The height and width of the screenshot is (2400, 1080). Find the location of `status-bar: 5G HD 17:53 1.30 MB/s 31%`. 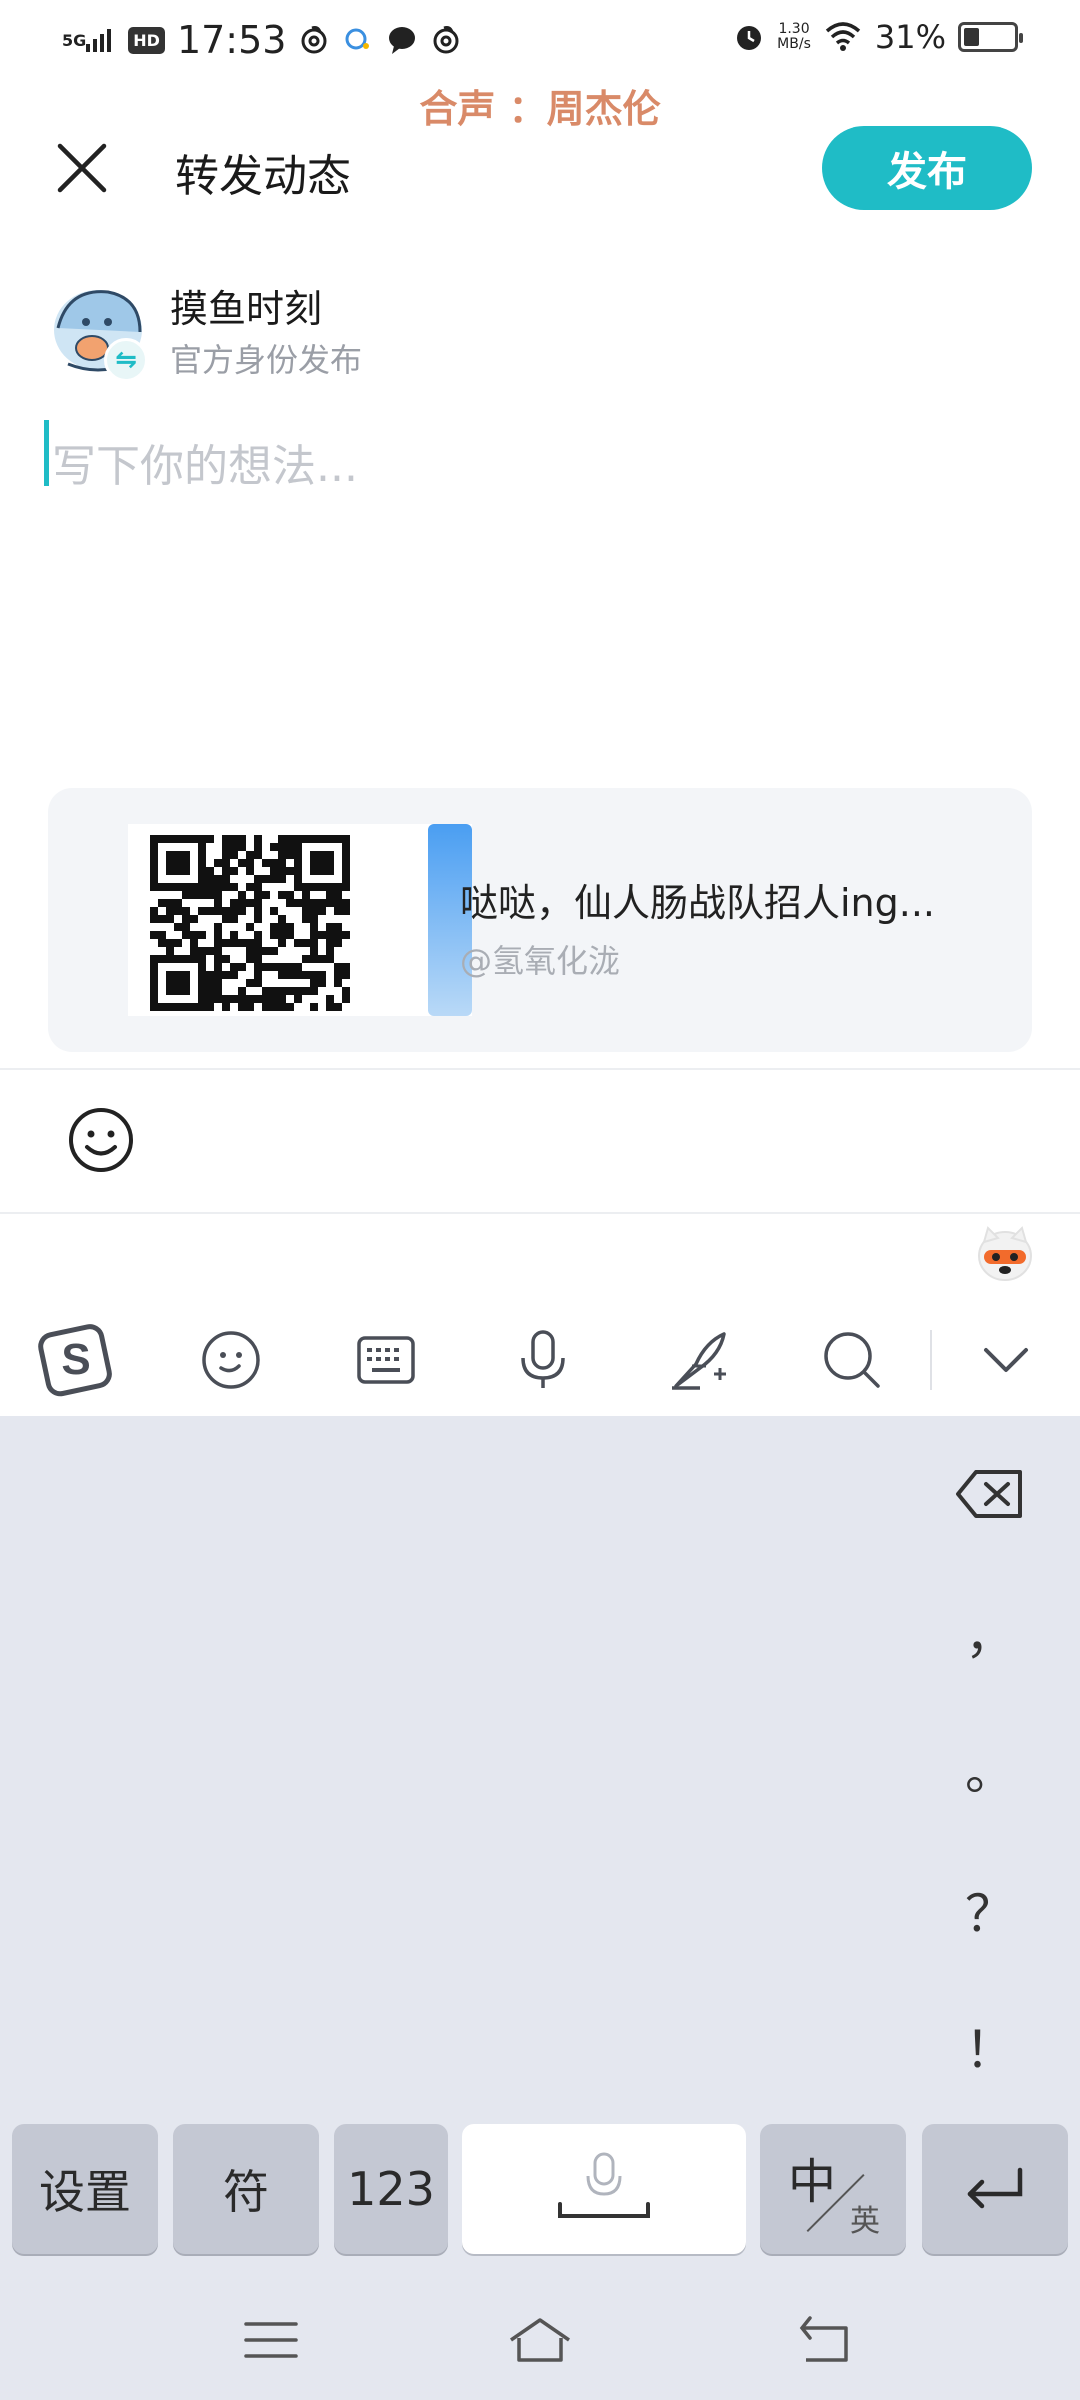

status-bar: 5G HD 17:53 1.30 MB/s 31% is located at coordinates (540, 41).